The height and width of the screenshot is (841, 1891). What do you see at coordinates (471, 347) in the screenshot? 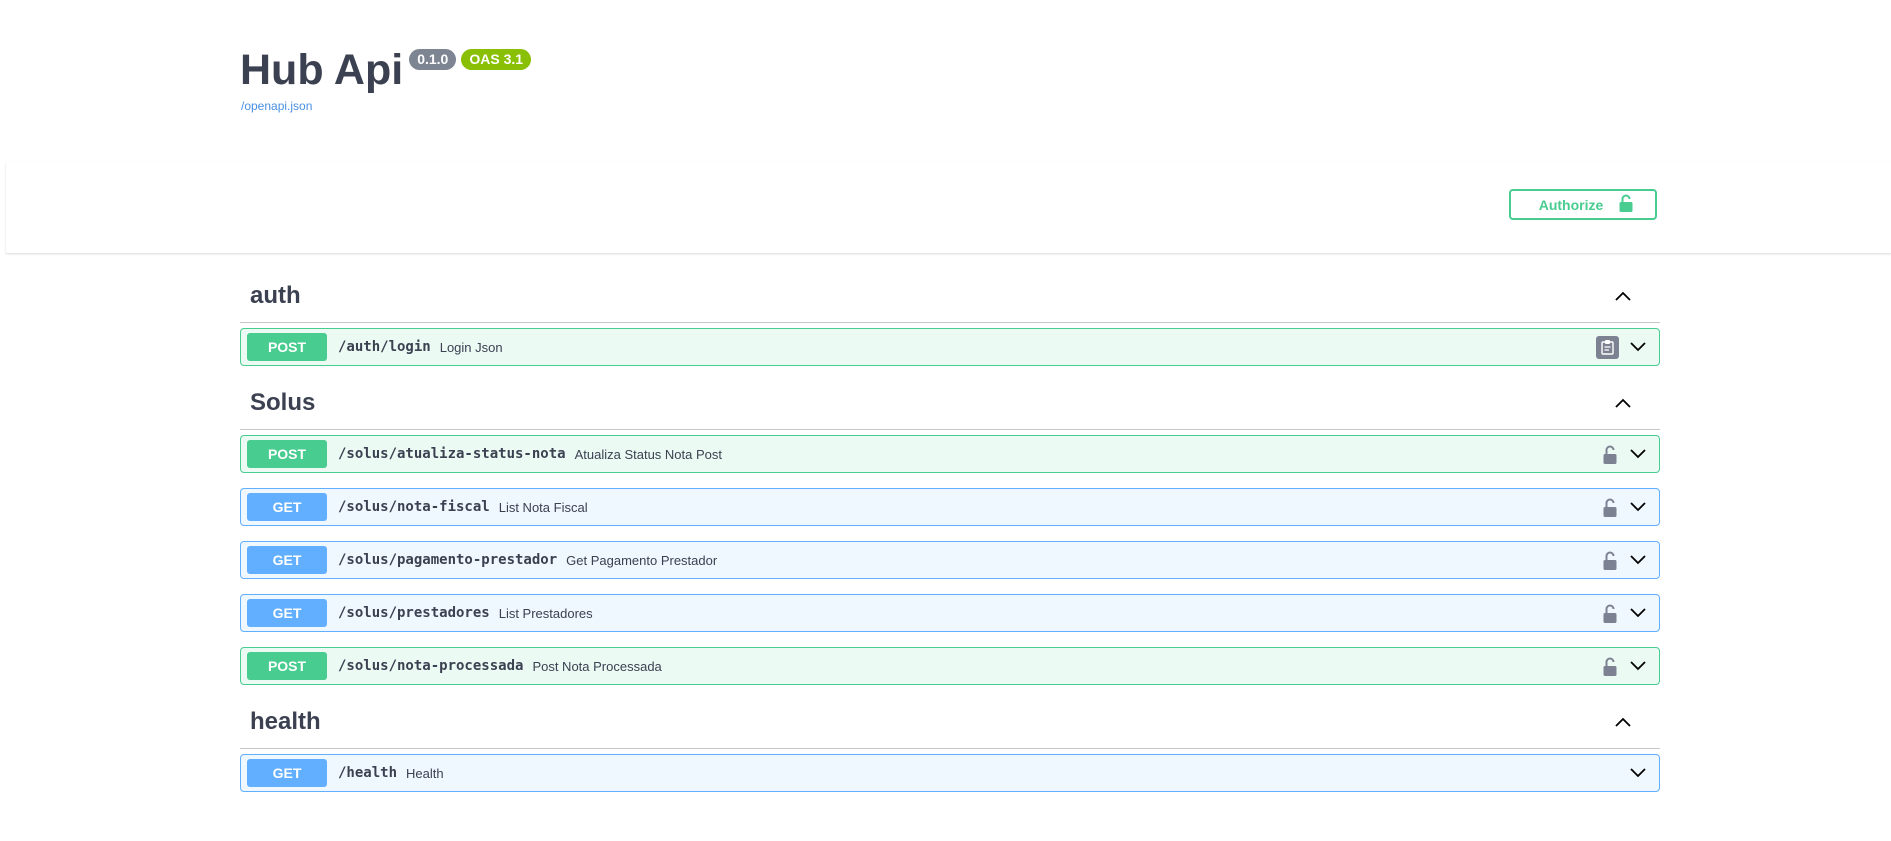
I see `operation-summary: Login Json` at bounding box center [471, 347].